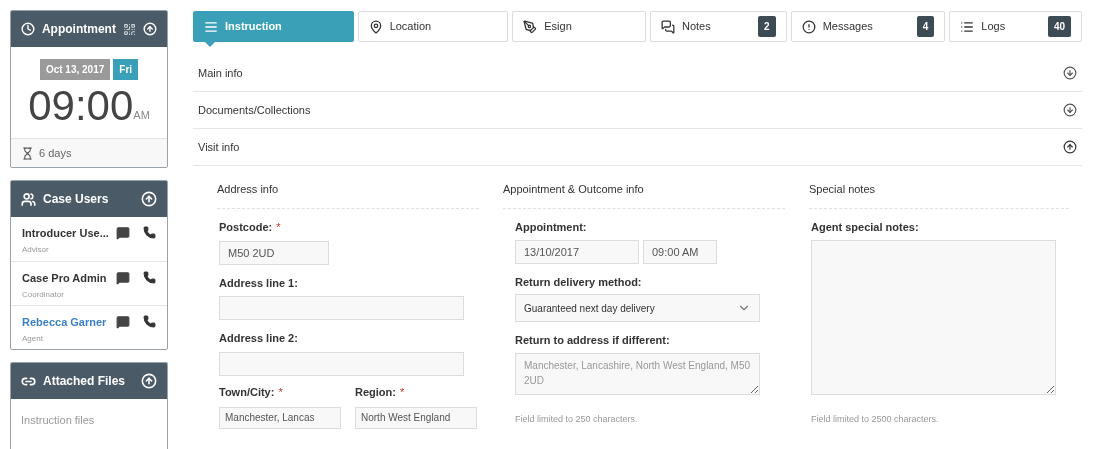 This screenshot has width=1097, height=449. What do you see at coordinates (28, 199) in the screenshot?
I see `people-icon` at bounding box center [28, 199].